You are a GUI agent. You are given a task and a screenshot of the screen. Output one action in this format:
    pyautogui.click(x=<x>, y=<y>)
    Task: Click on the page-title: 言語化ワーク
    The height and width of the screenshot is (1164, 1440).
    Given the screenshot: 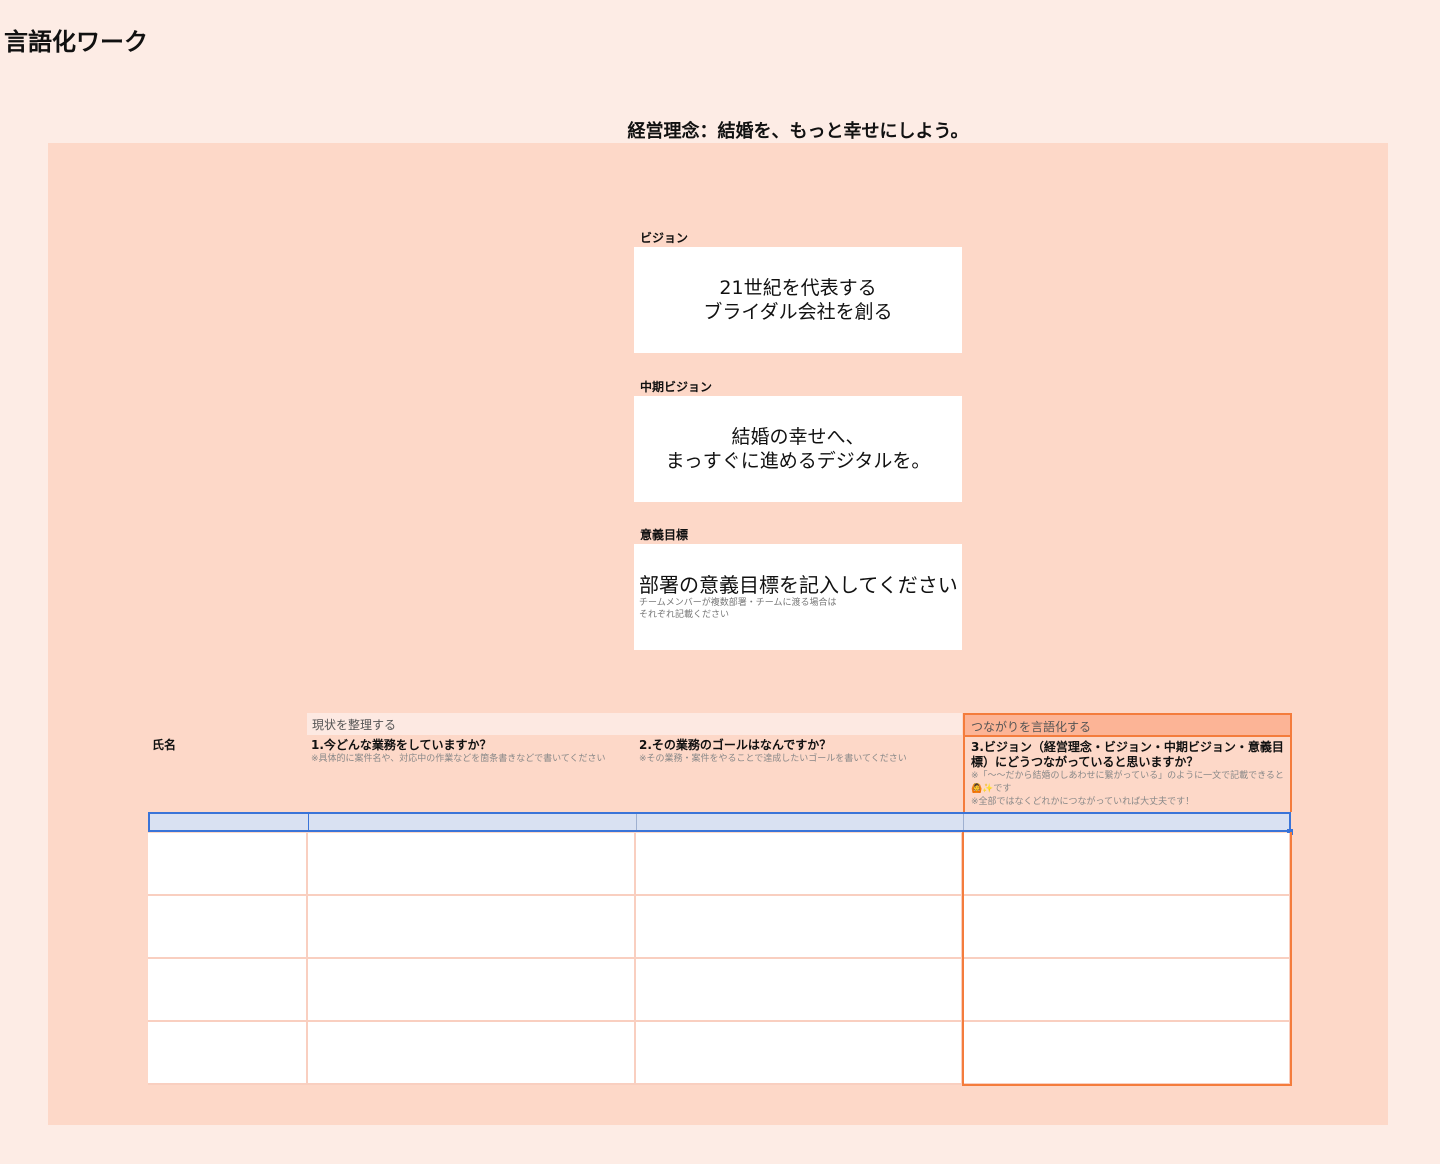 What is the action you would take?
    pyautogui.click(x=76, y=42)
    